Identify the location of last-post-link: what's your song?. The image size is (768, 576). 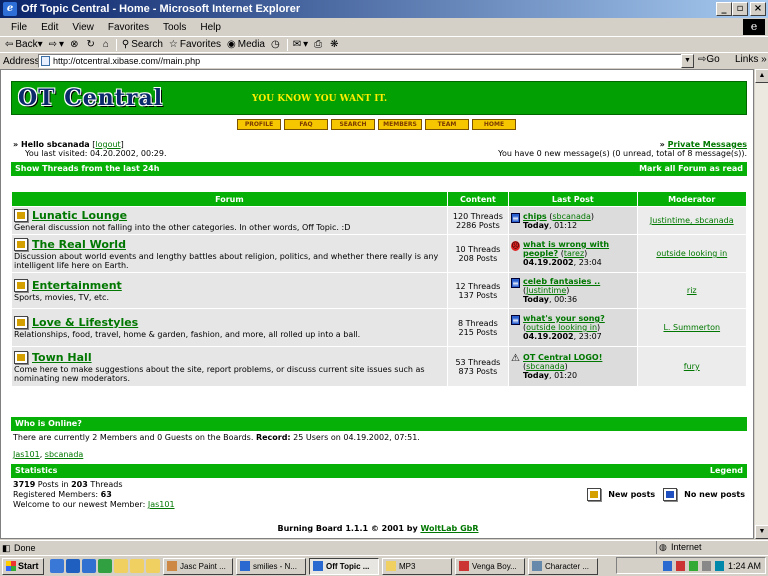
(564, 318).